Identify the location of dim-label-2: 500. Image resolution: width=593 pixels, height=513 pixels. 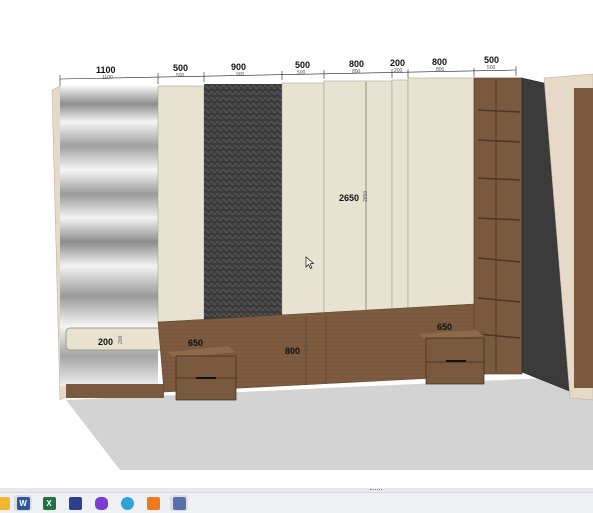
(180, 68).